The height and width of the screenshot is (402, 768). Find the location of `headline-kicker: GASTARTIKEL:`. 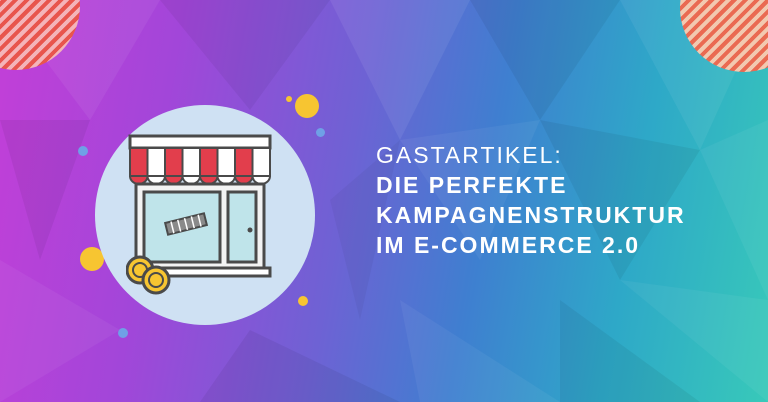

headline-kicker: GASTARTIKEL: is located at coordinates (469, 155).